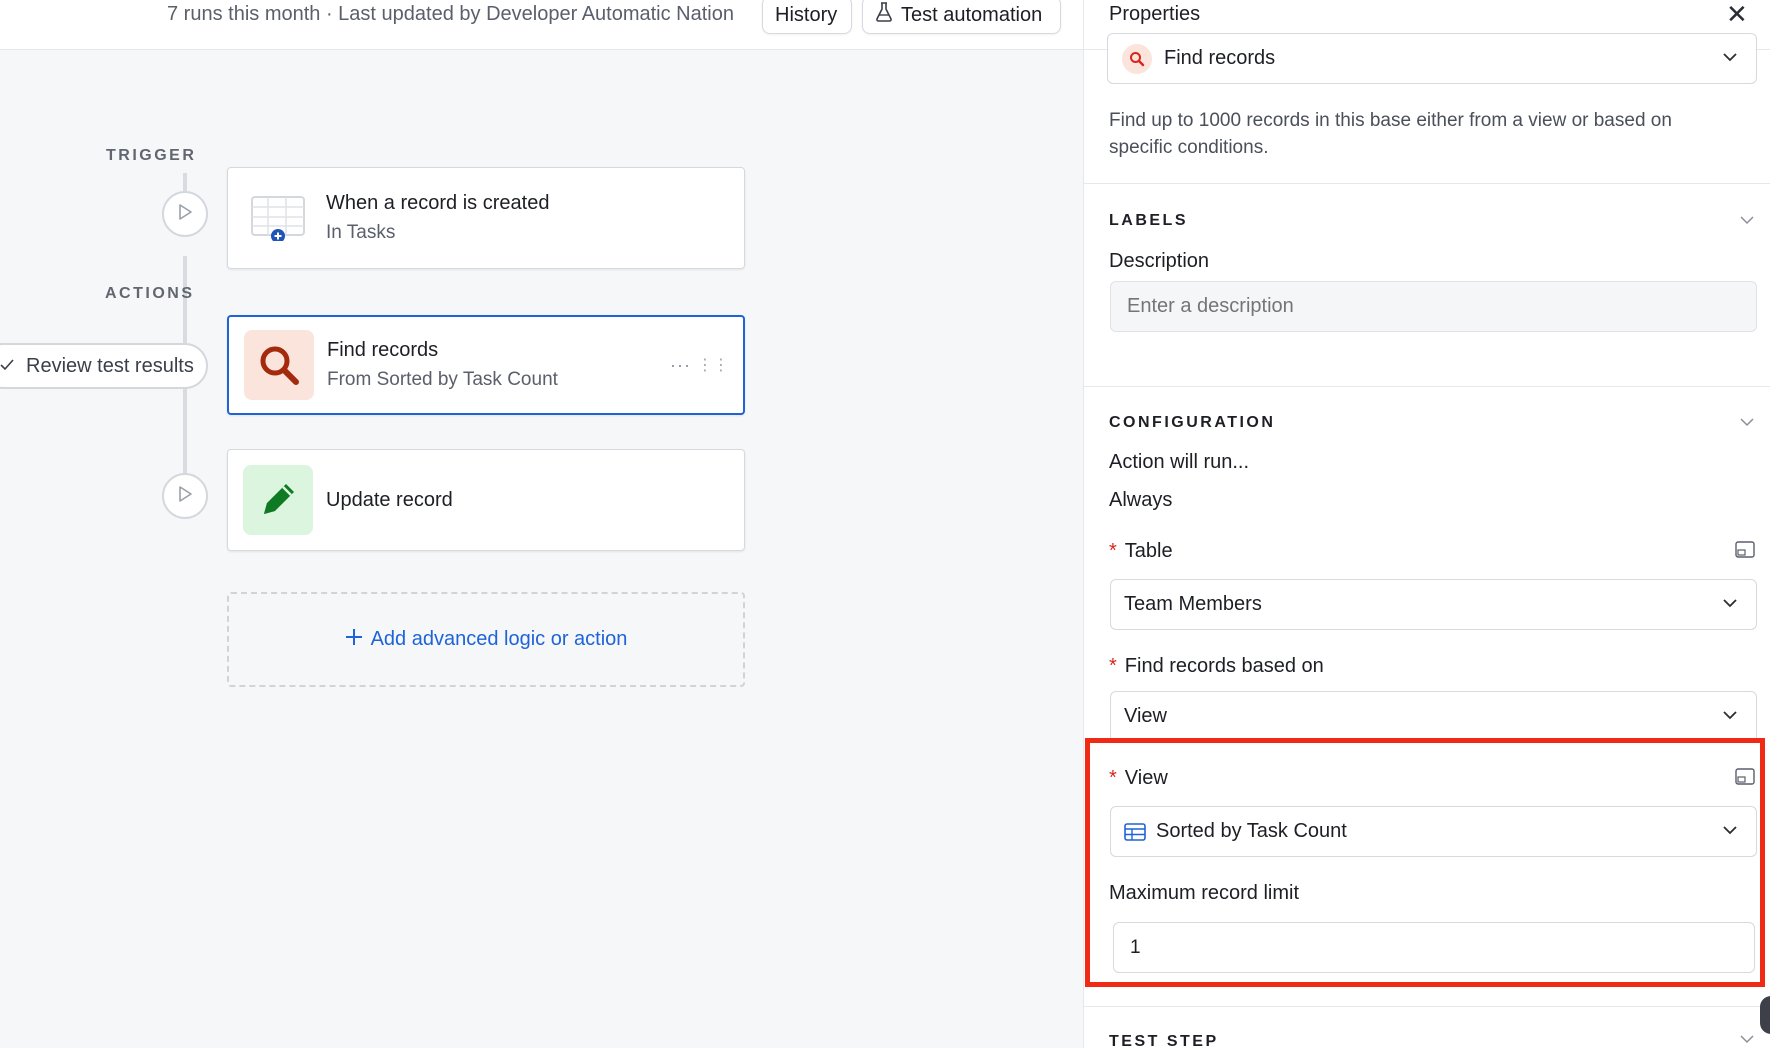 The width and height of the screenshot is (1770, 1048). Describe the element at coordinates (1220, 58) in the screenshot. I see `action-type-value: Find records` at that location.